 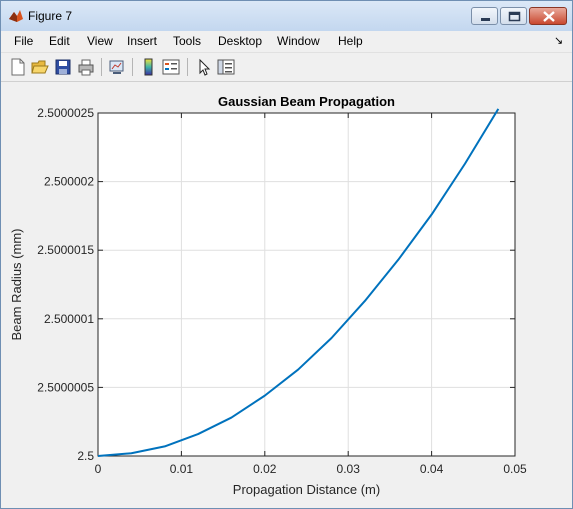 What do you see at coordinates (50, 16) in the screenshot?
I see `window-title: Figure 7` at bounding box center [50, 16].